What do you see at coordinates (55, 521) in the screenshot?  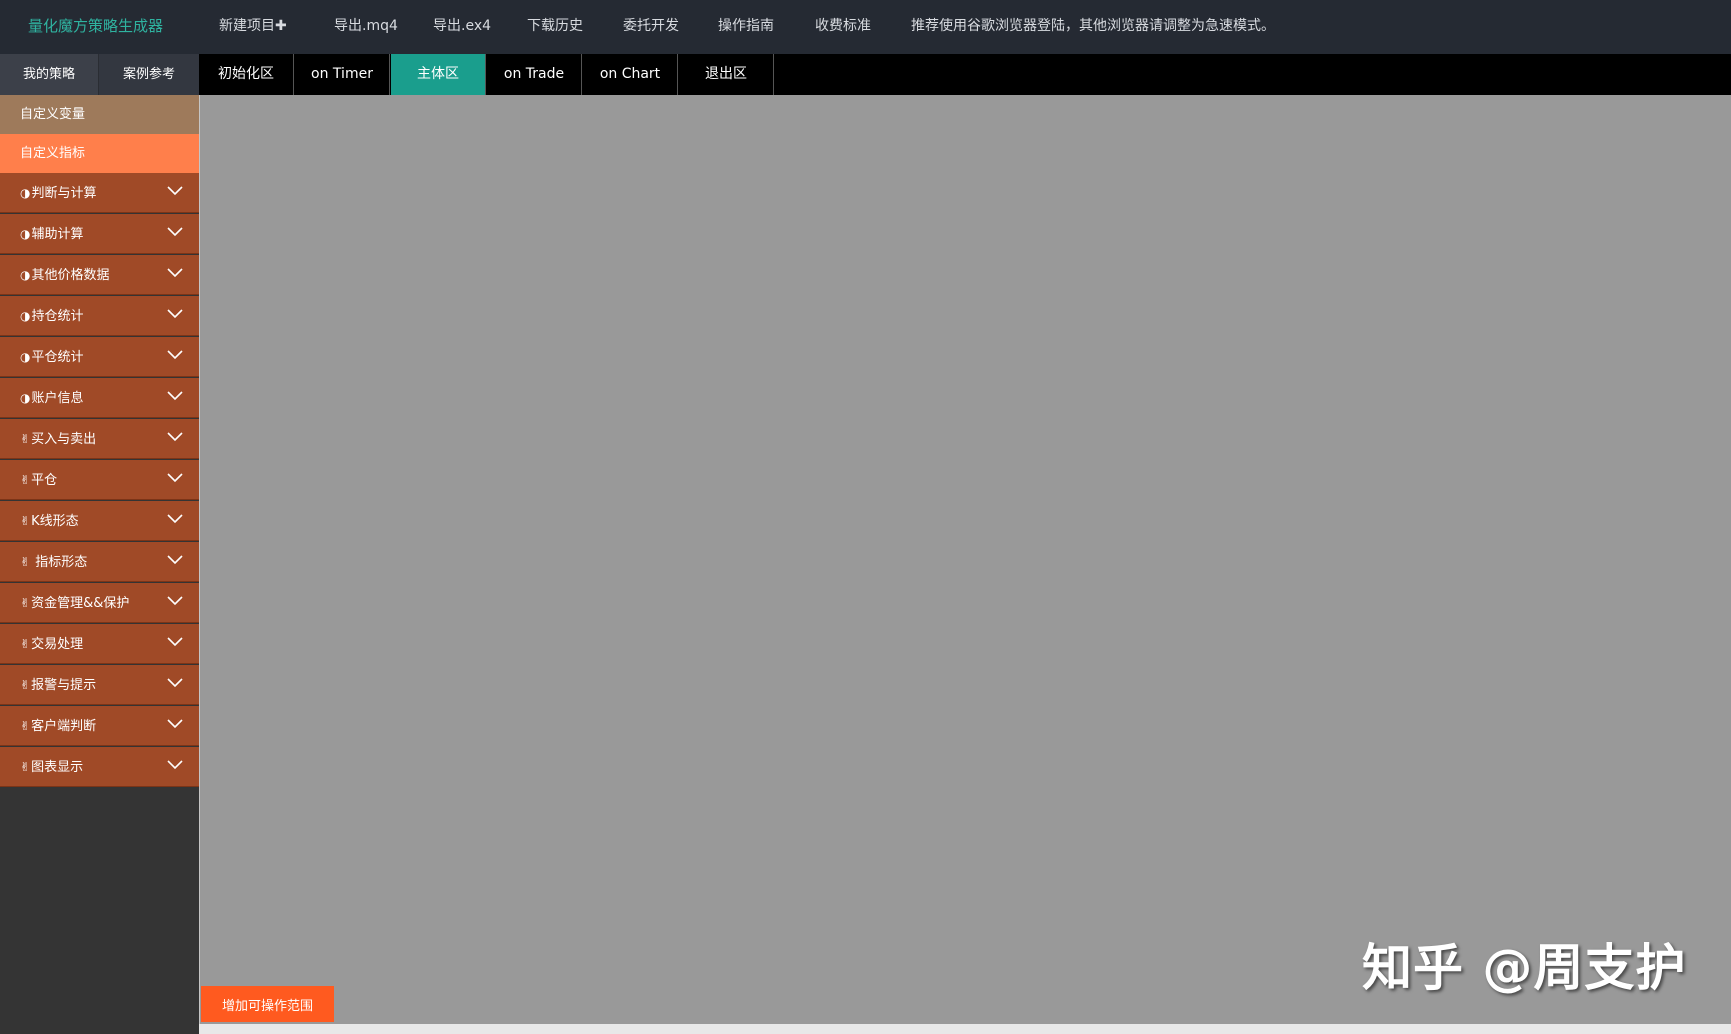 I see `sidebar-group-label: K线形态` at bounding box center [55, 521].